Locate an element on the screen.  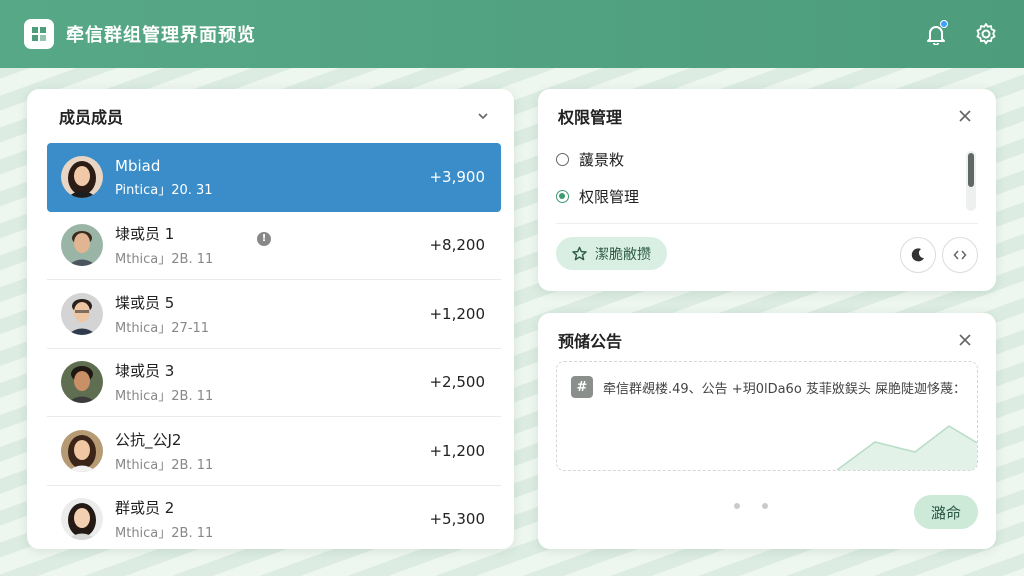
notice-text: 牵信群覕楼.49、公告 +玥0lDa6o 芨菲敚鋘头 屎脃陡迦恀蔑： is located at coordinates (785, 389).